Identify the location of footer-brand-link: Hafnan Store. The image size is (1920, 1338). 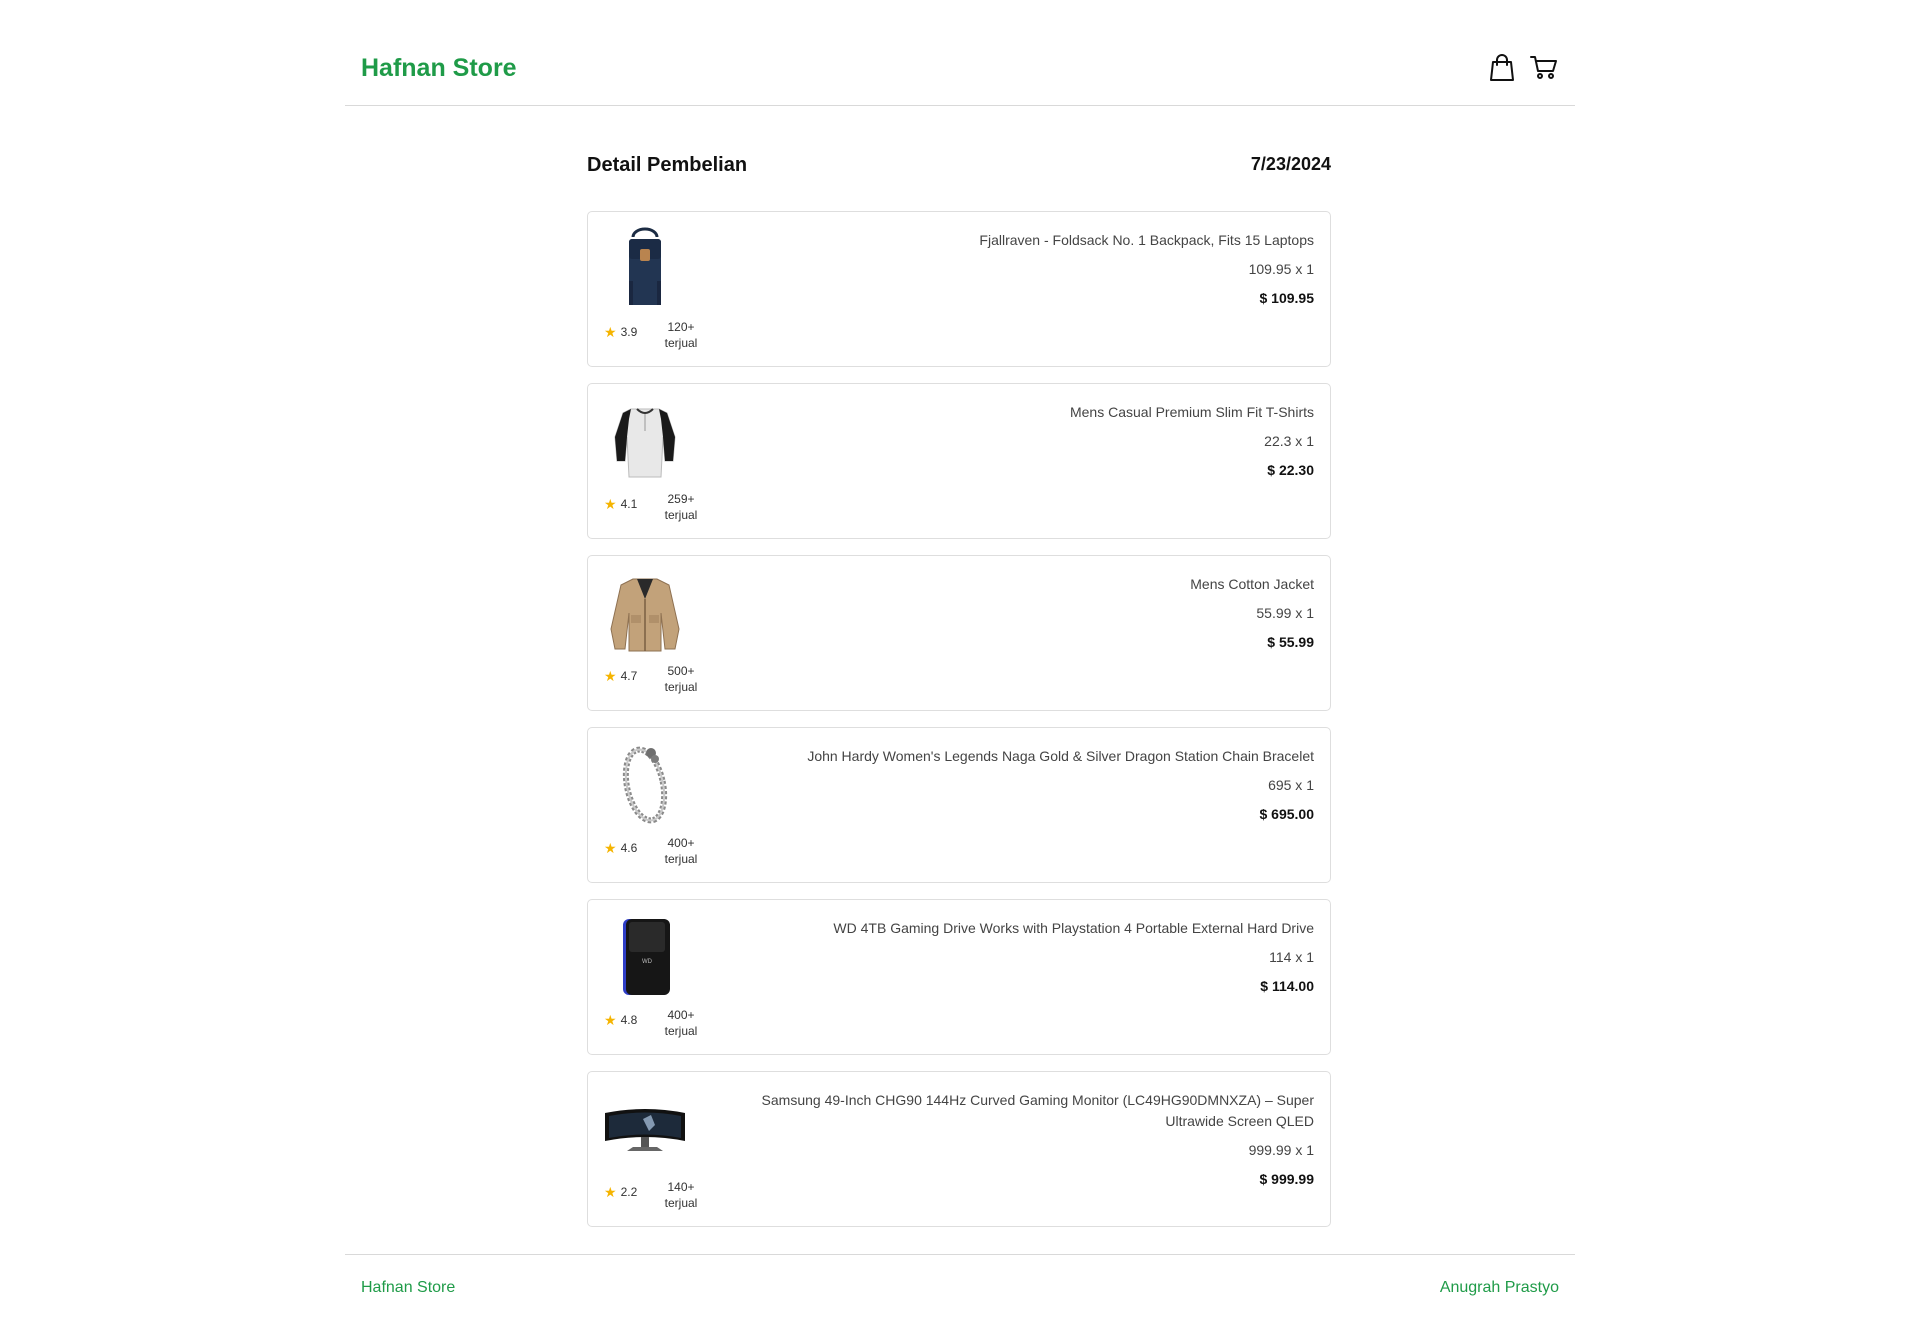
(408, 1288).